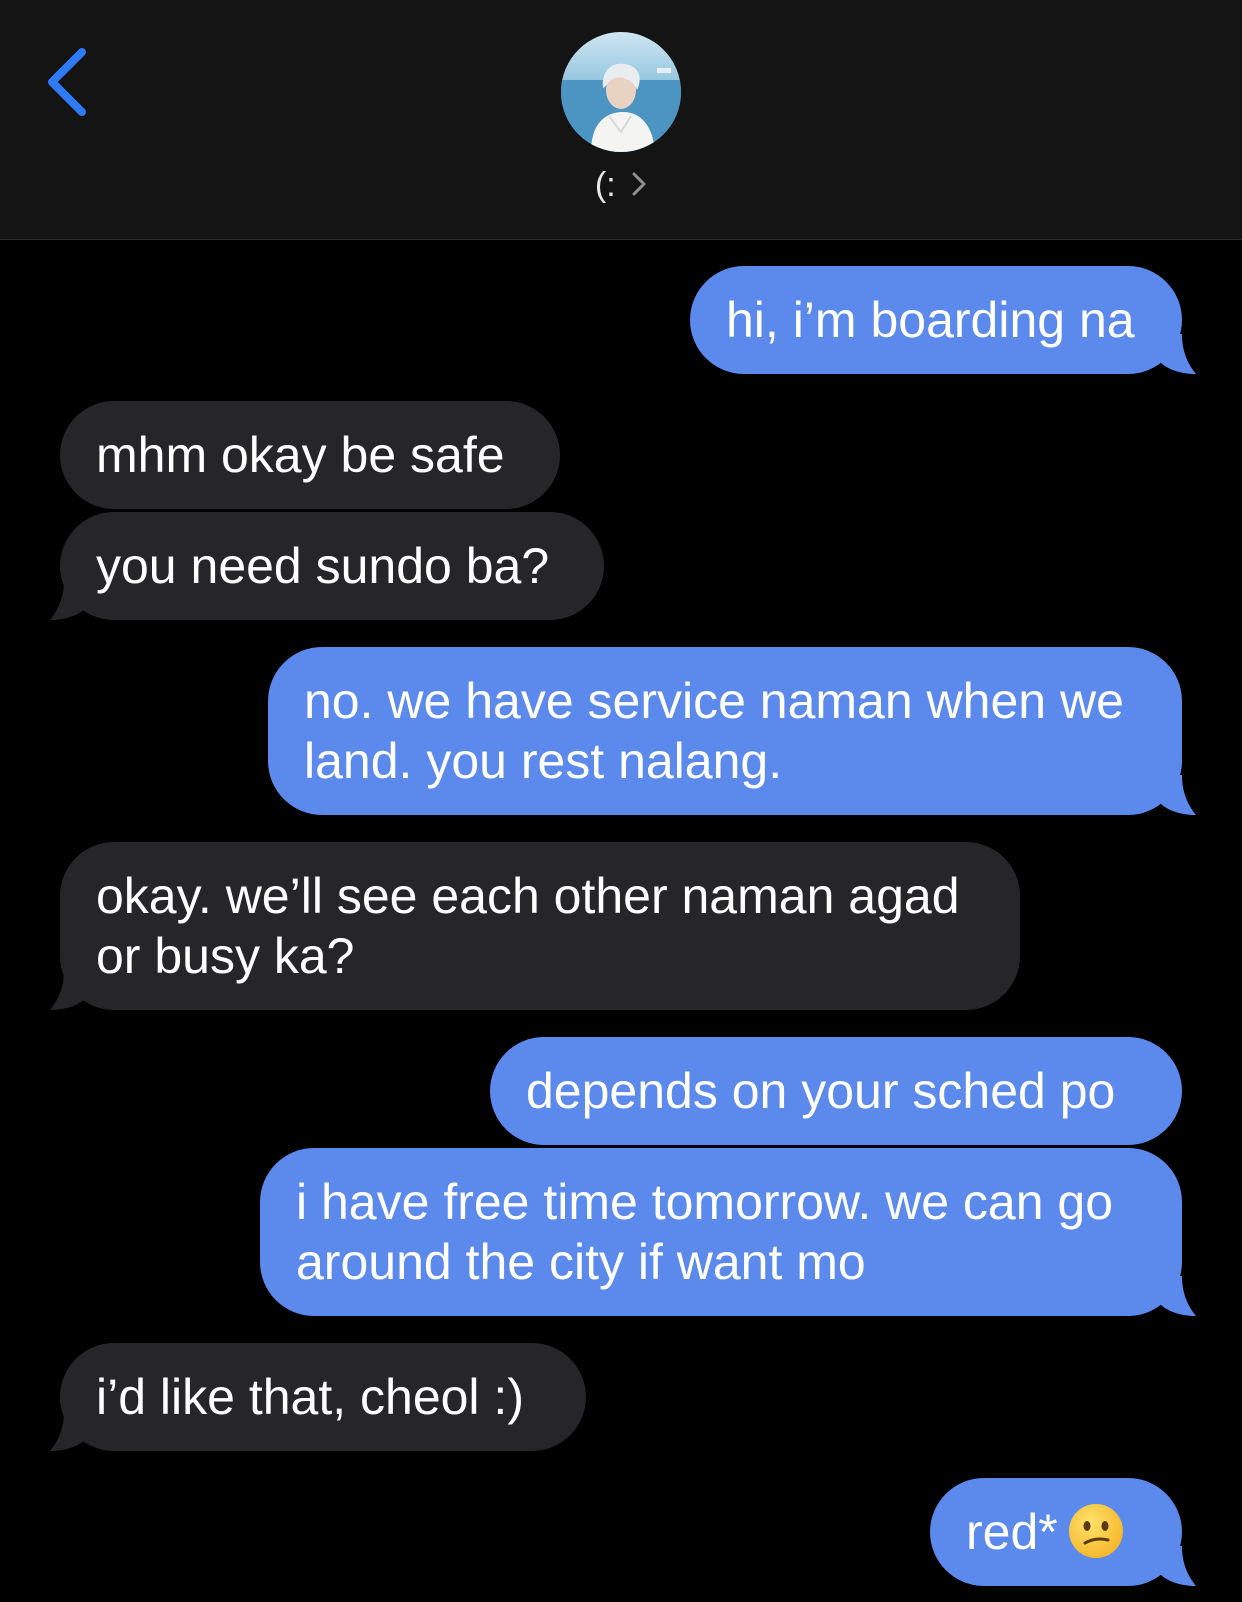 This screenshot has height=1602, width=1242. What do you see at coordinates (528, 896) in the screenshot?
I see `message-text-line: okay. we’ll see each other naman agad` at bounding box center [528, 896].